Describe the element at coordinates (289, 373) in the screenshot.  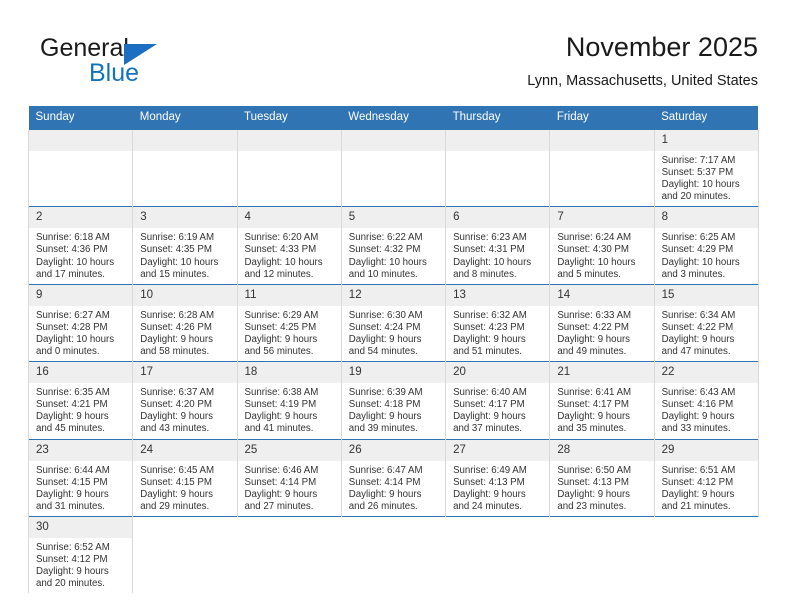
I see `day-number: 18` at that location.